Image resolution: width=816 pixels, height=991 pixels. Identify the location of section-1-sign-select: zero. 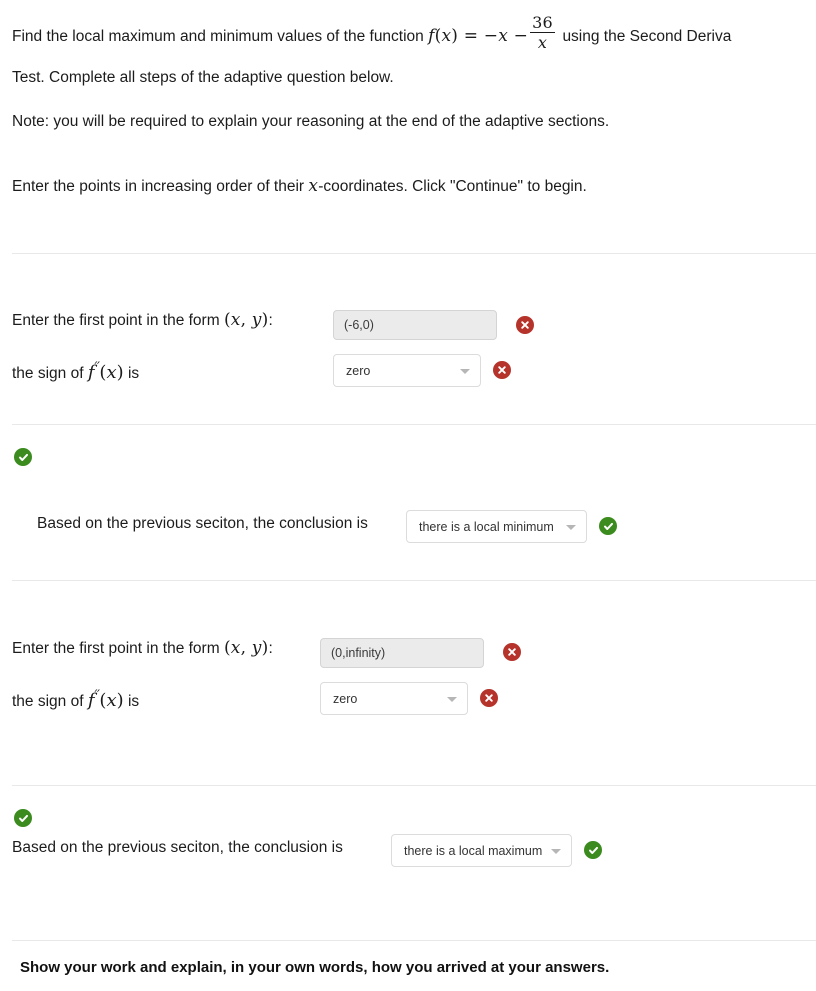
(407, 370).